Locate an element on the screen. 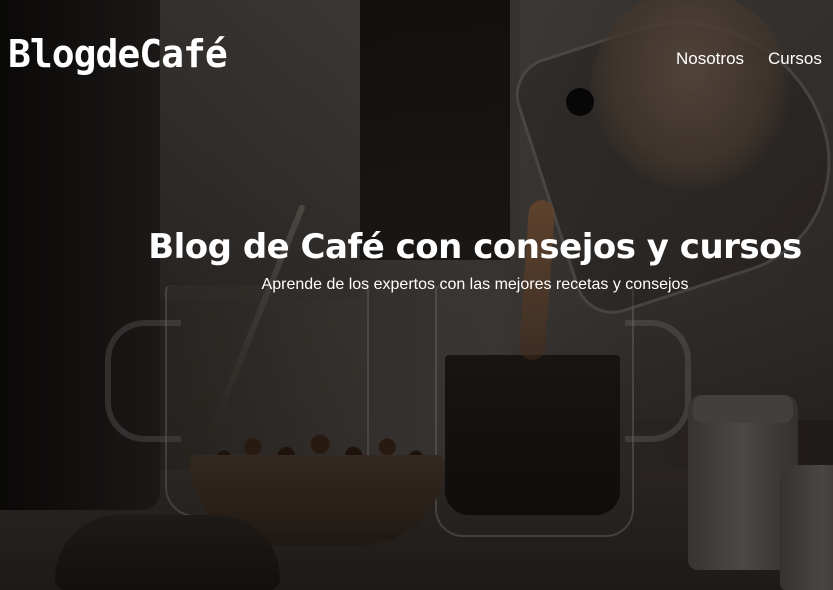  nav-link-nosotros: Nosotros is located at coordinates (710, 58).